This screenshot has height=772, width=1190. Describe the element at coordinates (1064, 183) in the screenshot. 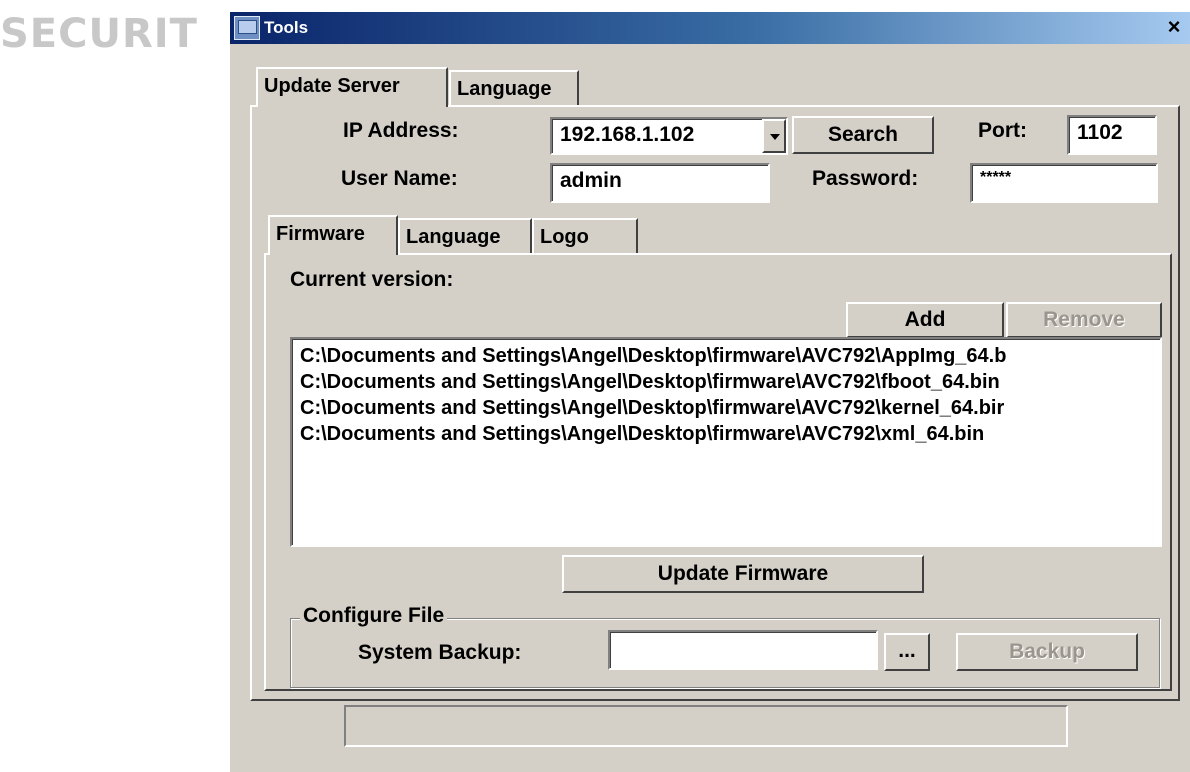

I see `password-field: *****` at that location.